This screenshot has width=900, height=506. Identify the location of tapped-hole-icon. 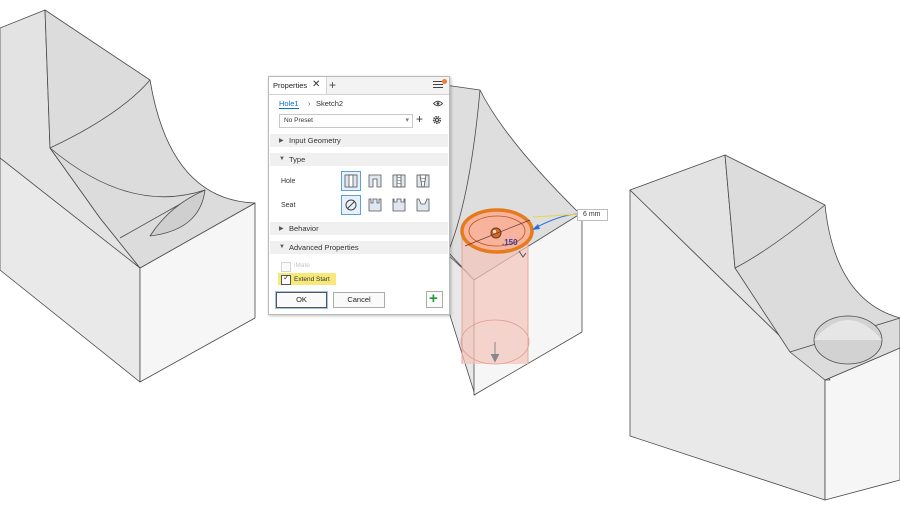
(399, 181).